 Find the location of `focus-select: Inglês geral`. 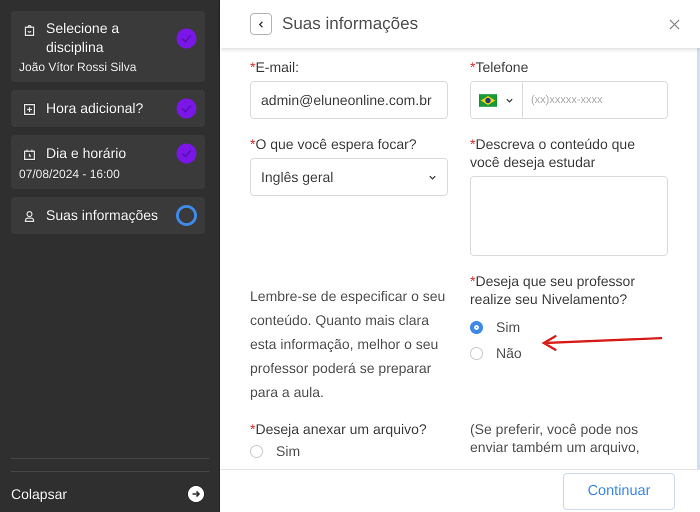

focus-select: Inglês geral is located at coordinates (349, 177).